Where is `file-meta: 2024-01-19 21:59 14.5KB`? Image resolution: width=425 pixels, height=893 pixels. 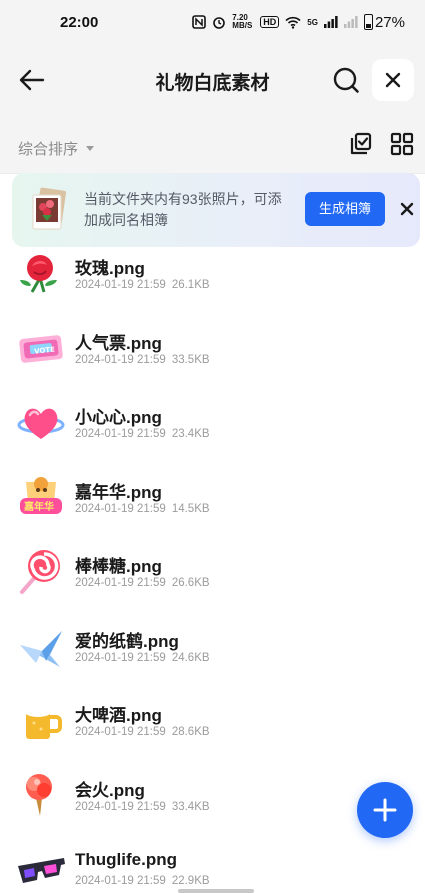 file-meta: 2024-01-19 21:59 14.5KB is located at coordinates (142, 509).